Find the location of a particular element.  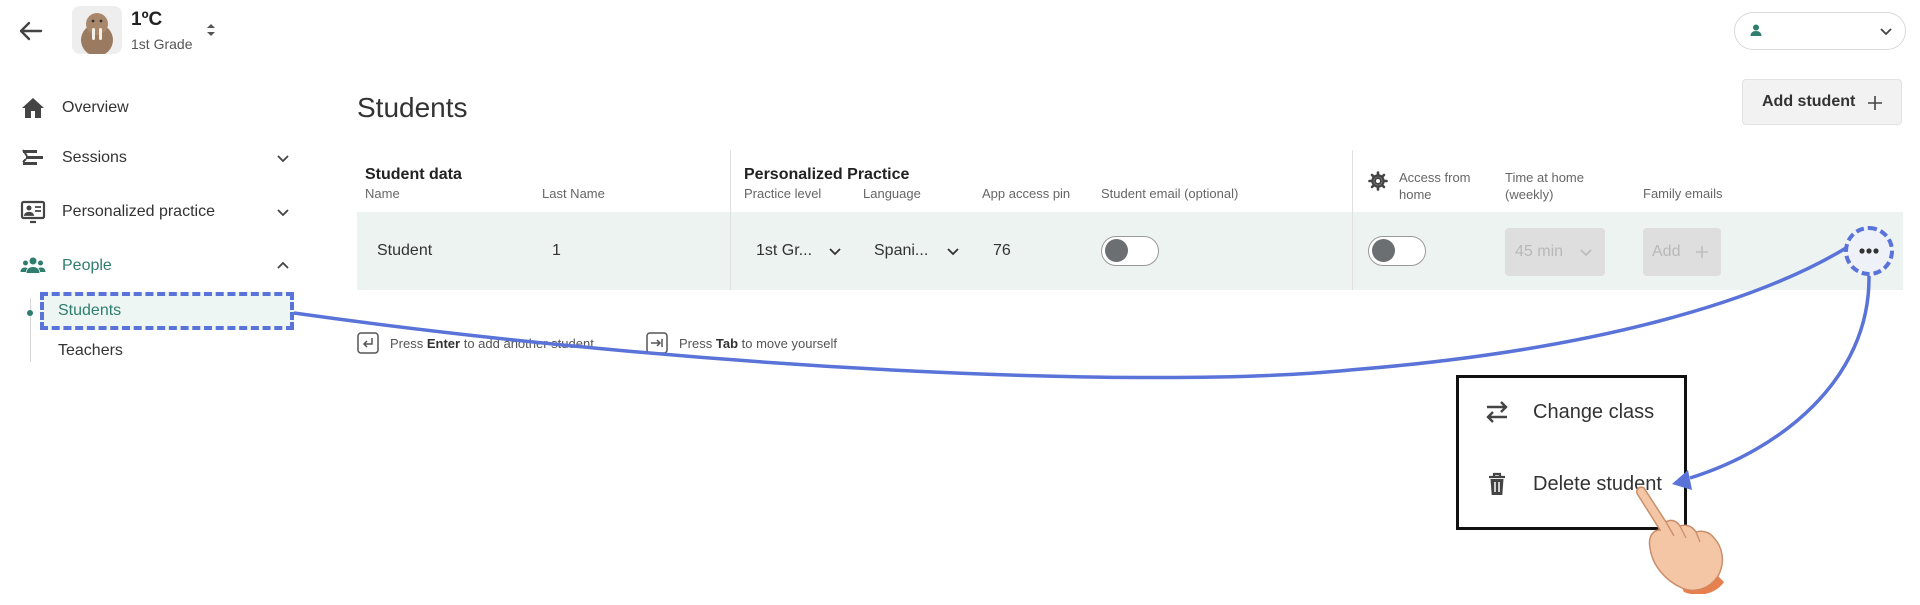

user-menu is located at coordinates (1820, 31).